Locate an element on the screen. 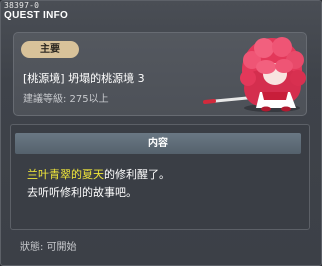 Image resolution: width=322 pixels, height=266 pixels. title-bar: 38397-0 QUEST INFO is located at coordinates (161, 12).